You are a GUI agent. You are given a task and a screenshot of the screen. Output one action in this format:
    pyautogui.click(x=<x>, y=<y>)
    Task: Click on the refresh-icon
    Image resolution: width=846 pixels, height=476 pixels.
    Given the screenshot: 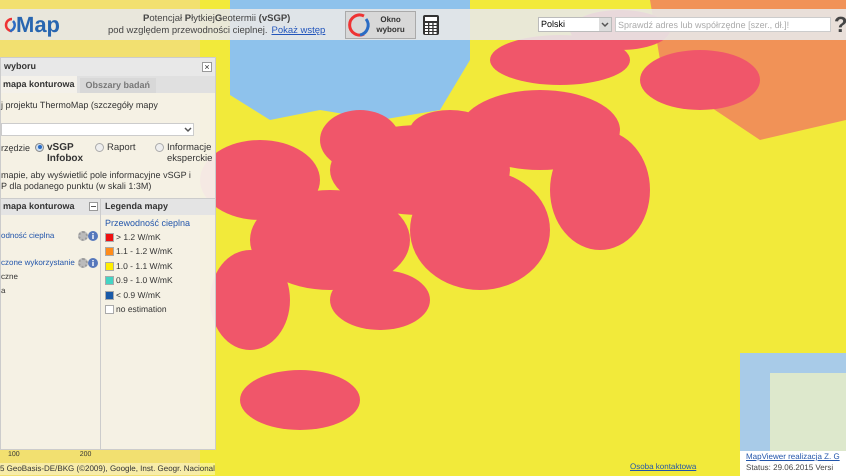 What is the action you would take?
    pyautogui.click(x=360, y=24)
    